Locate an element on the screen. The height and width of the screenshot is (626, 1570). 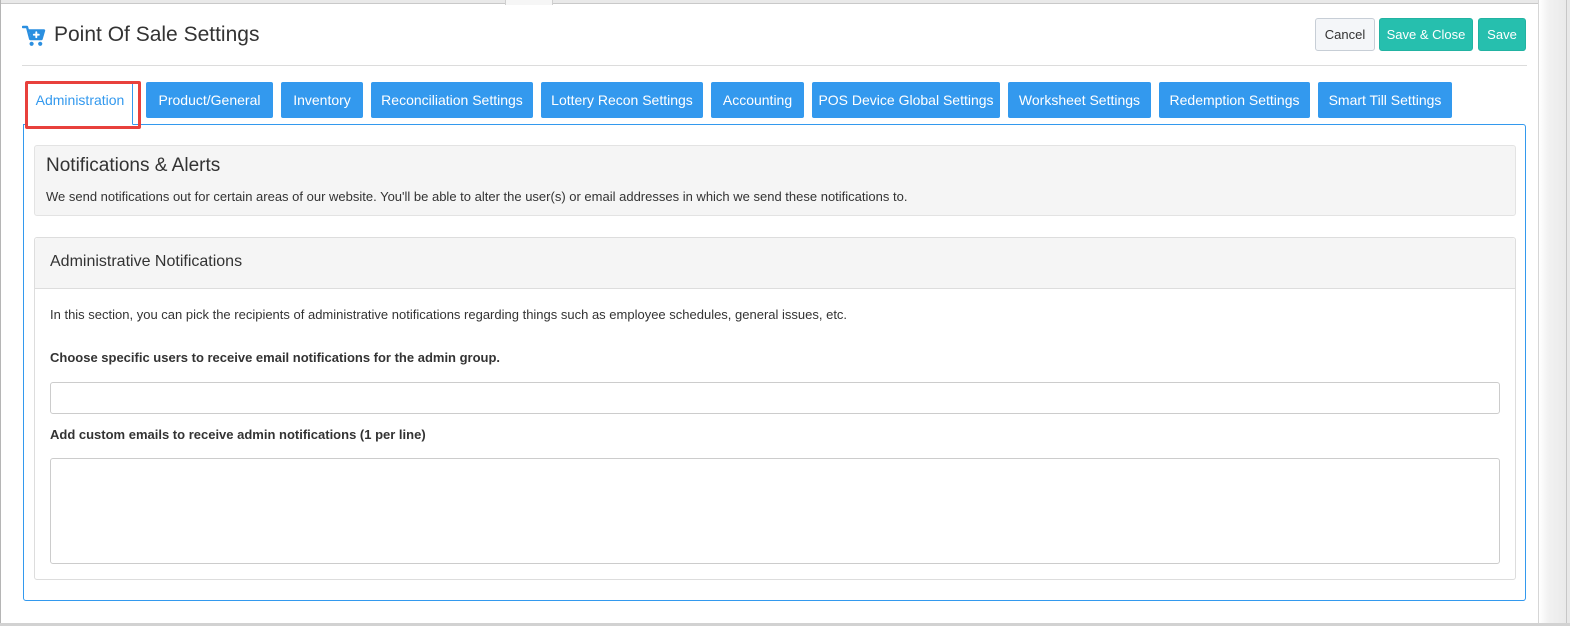
window-top-notch is located at coordinates (529, 2).